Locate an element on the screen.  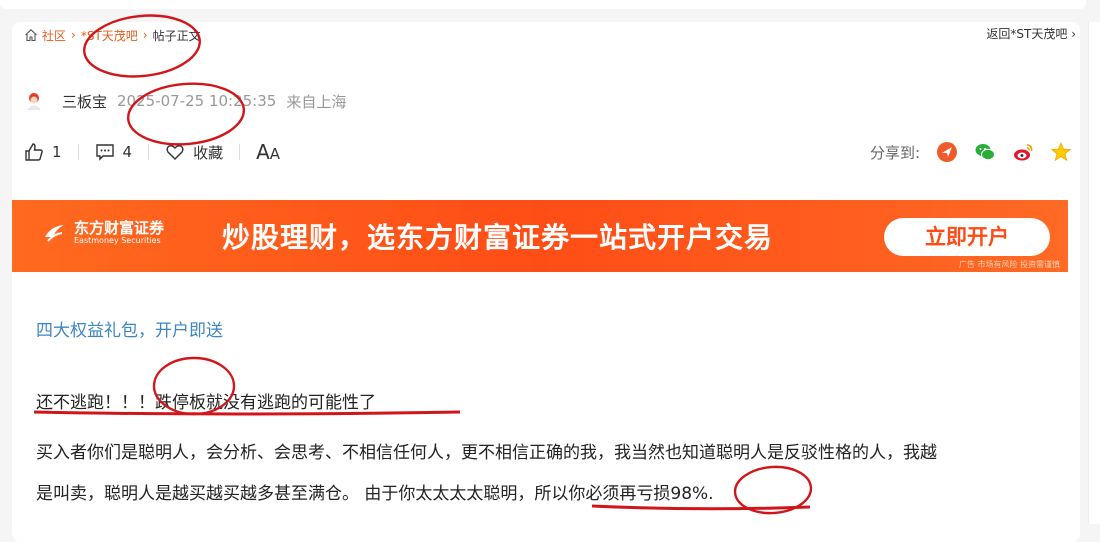
share-label: 分享到: is located at coordinates (894, 152).